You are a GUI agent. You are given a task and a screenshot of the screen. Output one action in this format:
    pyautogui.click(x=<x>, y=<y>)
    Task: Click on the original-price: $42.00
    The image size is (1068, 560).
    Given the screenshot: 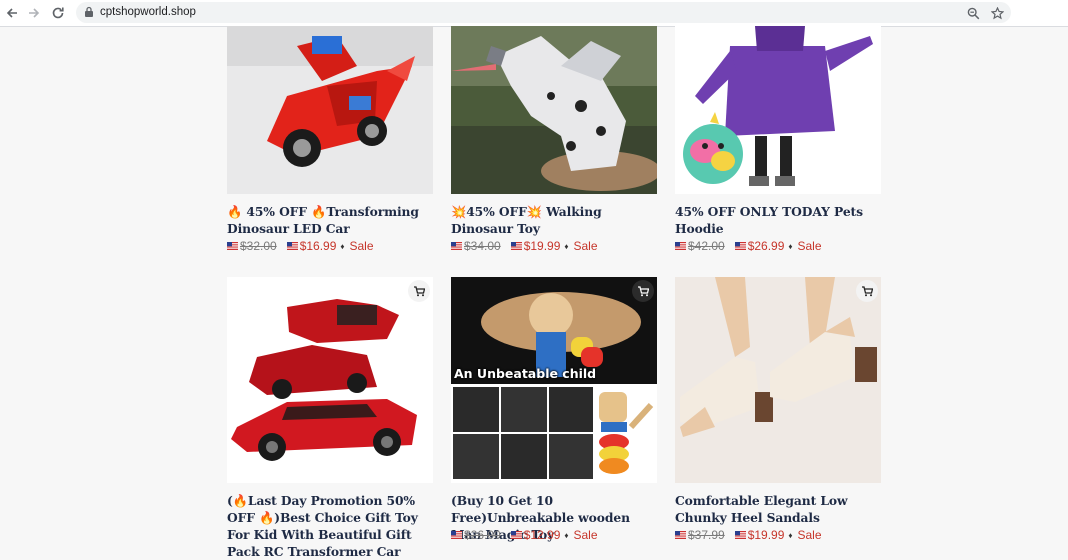 What is the action you would take?
    pyautogui.click(x=706, y=246)
    